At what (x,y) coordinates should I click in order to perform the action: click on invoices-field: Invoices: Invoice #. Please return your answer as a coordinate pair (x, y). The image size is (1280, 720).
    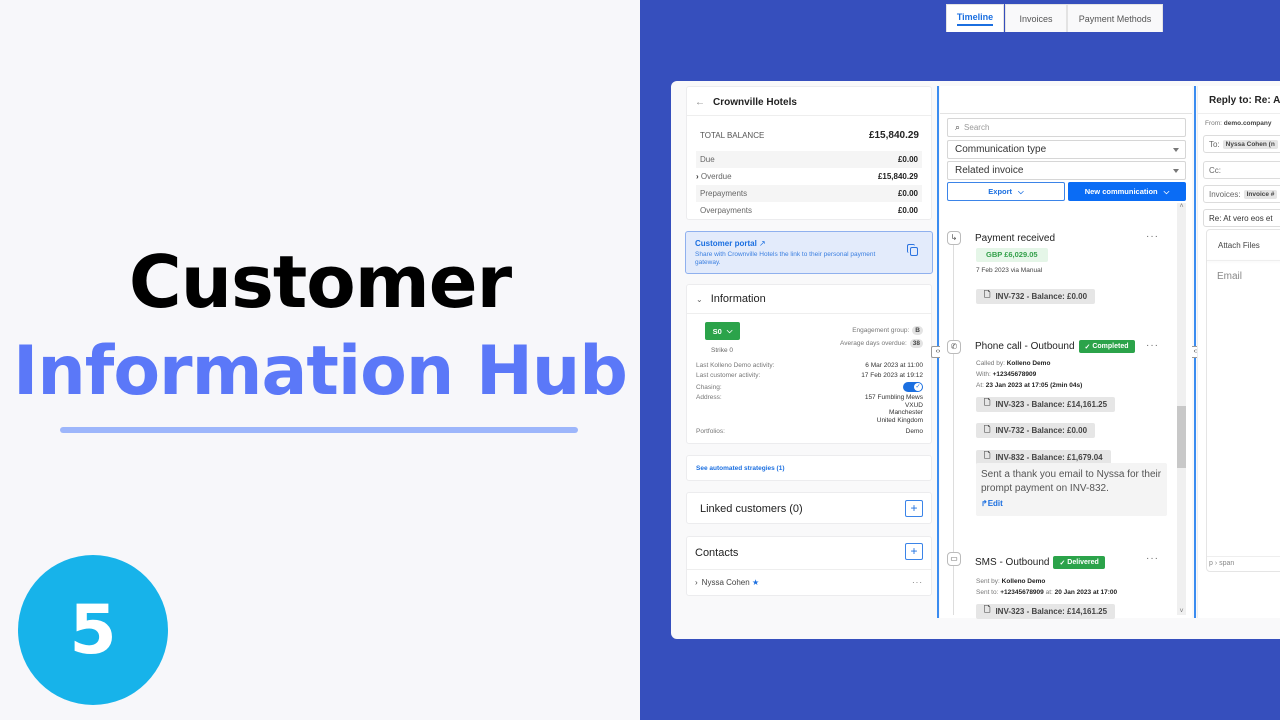
    Looking at the image, I should click on (1241, 194).